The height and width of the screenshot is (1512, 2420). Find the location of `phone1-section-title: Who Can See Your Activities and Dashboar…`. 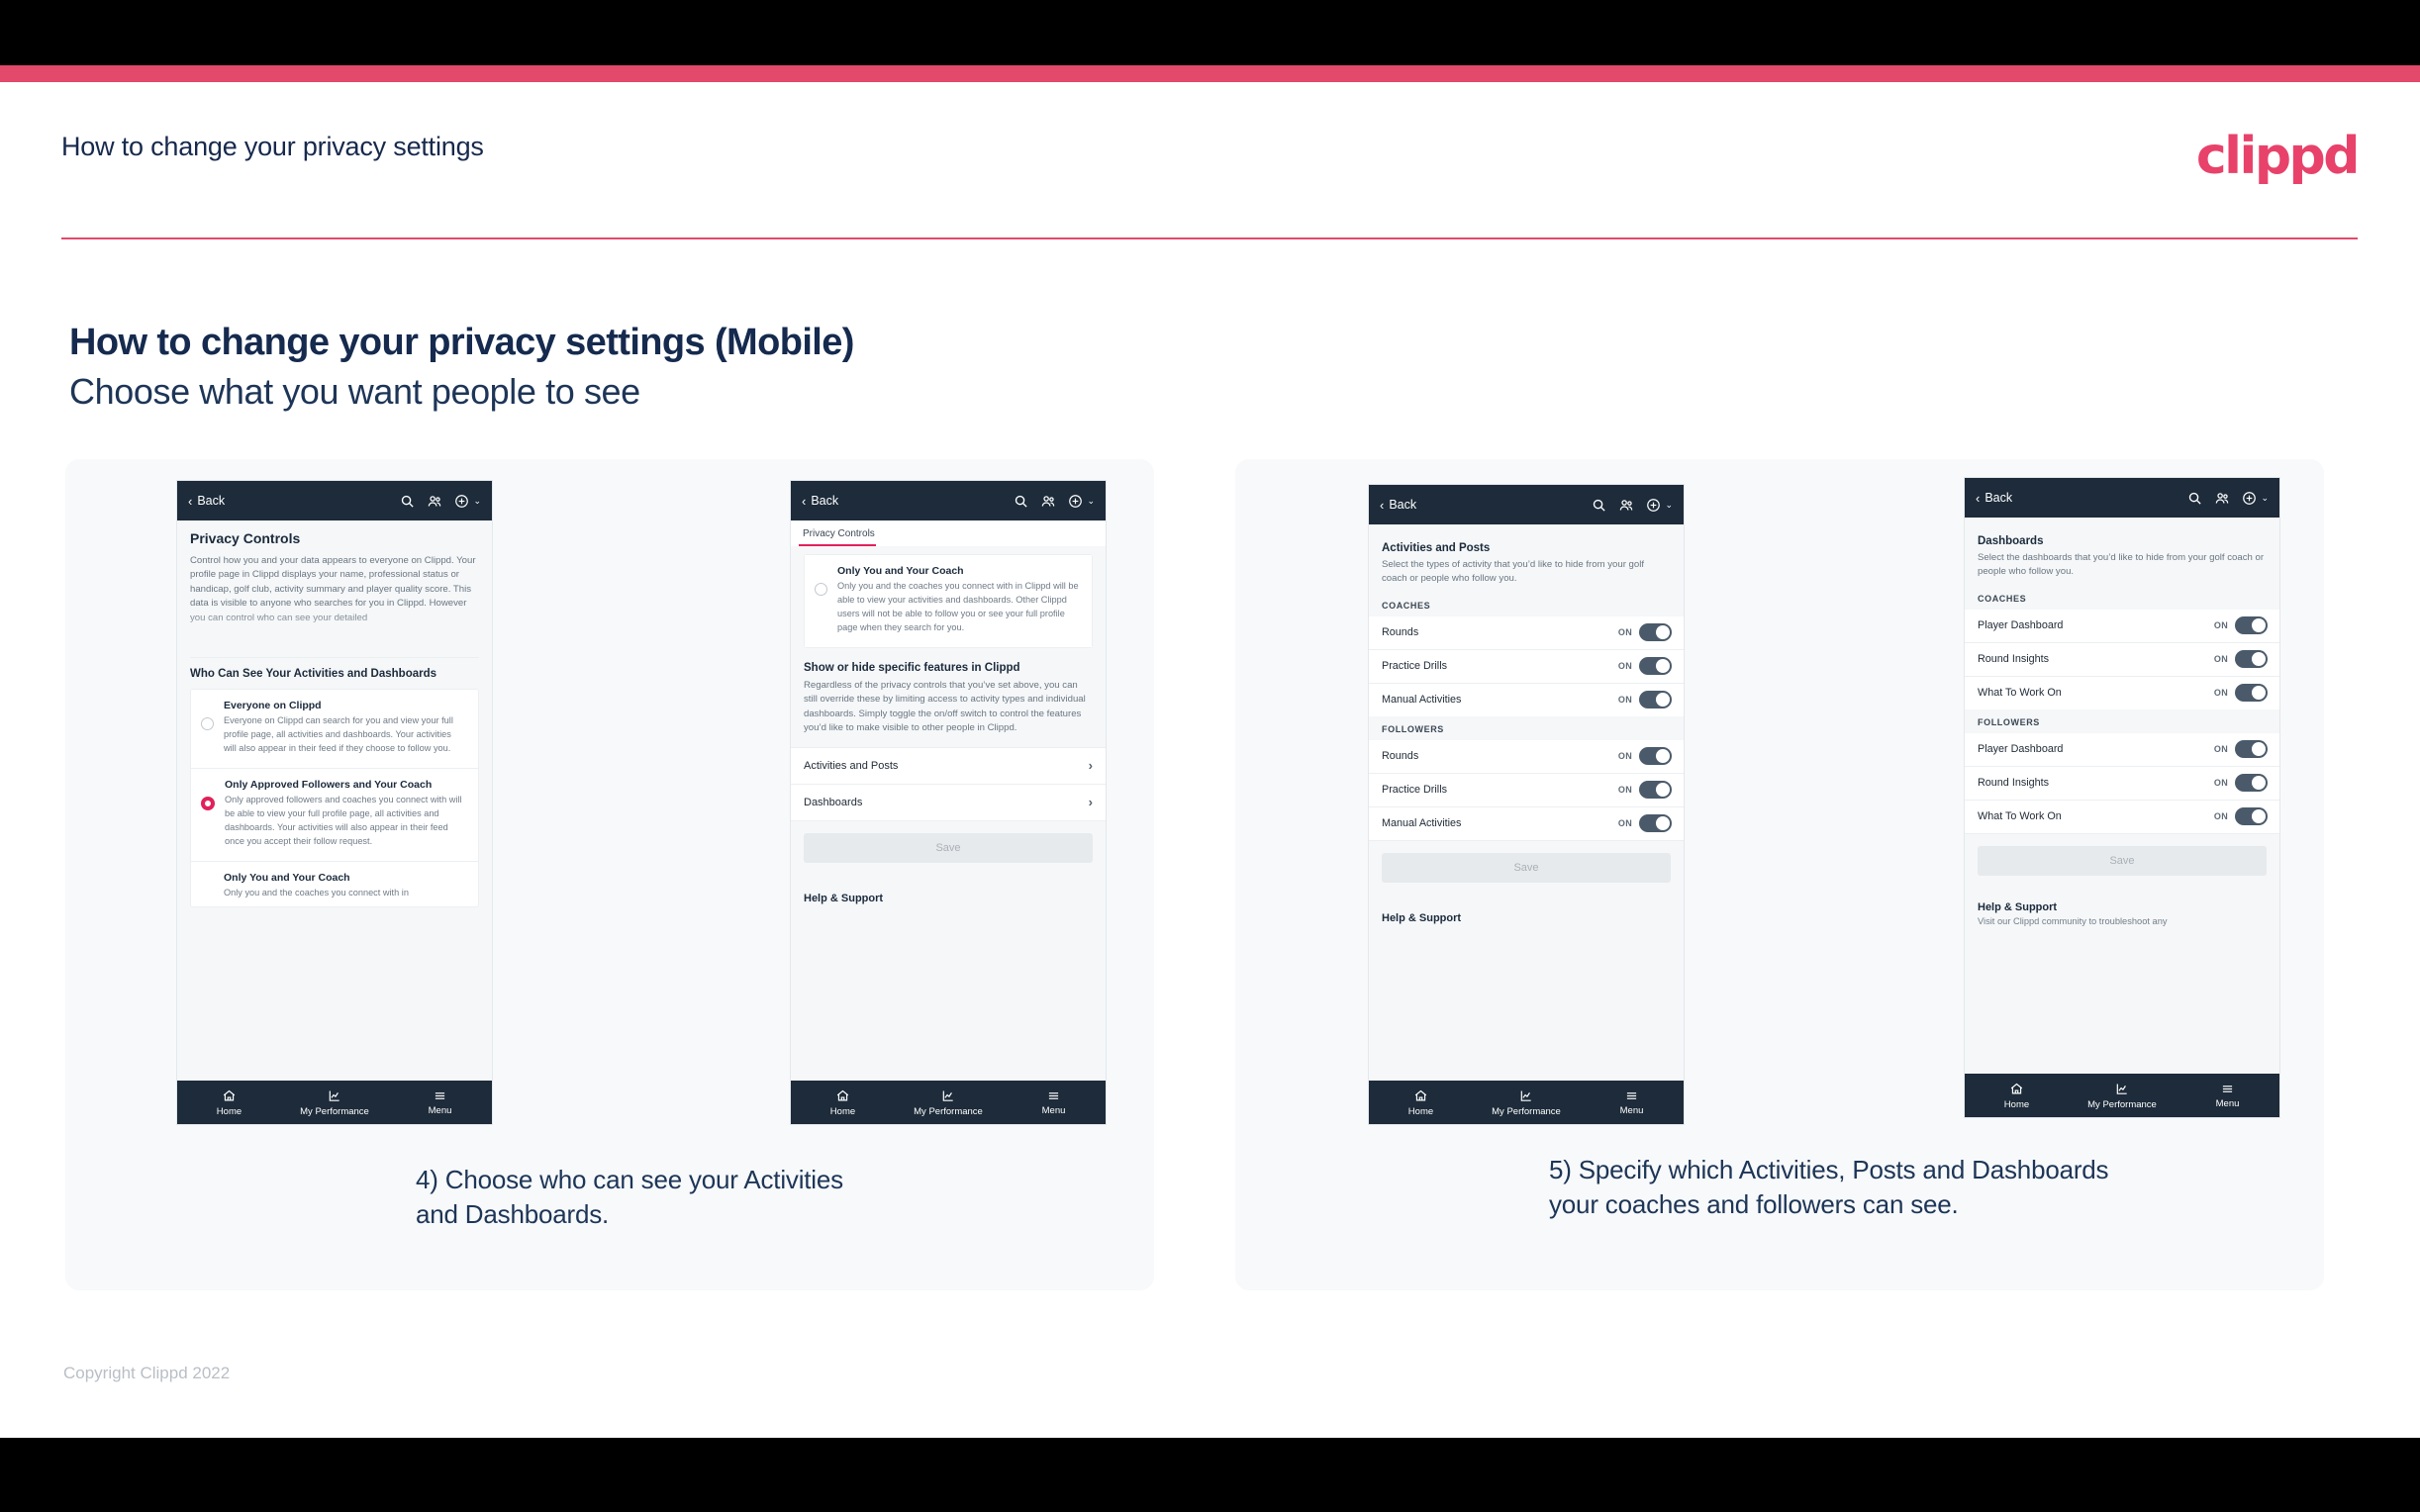

phone1-section-title: Who Can See Your Activities and Dashboar… is located at coordinates (313, 674).